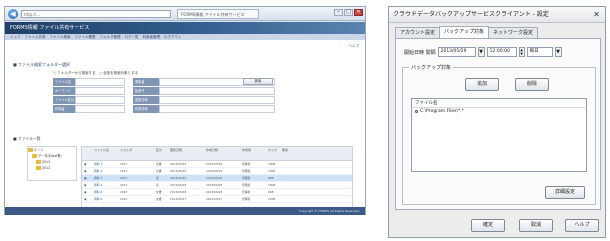  I want to click on file-name-link: 資料 1, so click(105, 164).